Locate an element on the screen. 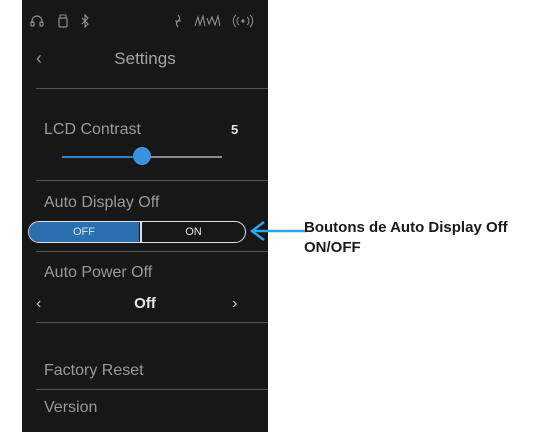 The image size is (554, 432). headphones-icon is located at coordinates (37, 21).